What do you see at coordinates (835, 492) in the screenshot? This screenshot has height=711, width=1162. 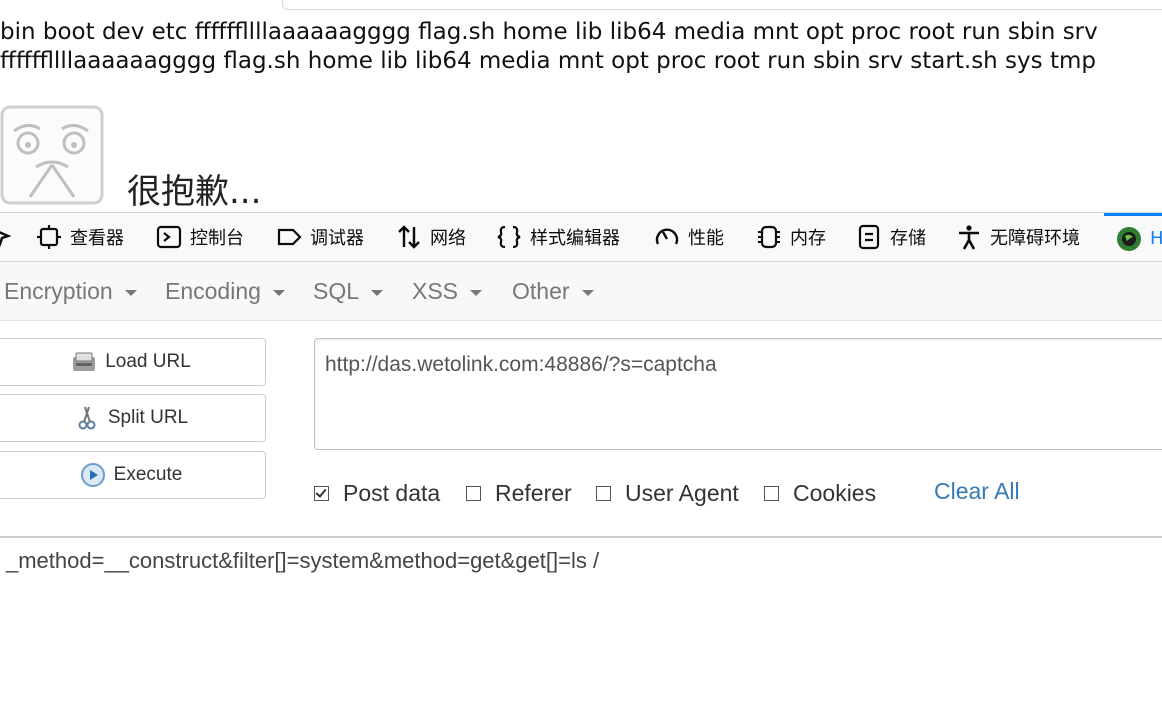 I see `option-label: Cookies` at bounding box center [835, 492].